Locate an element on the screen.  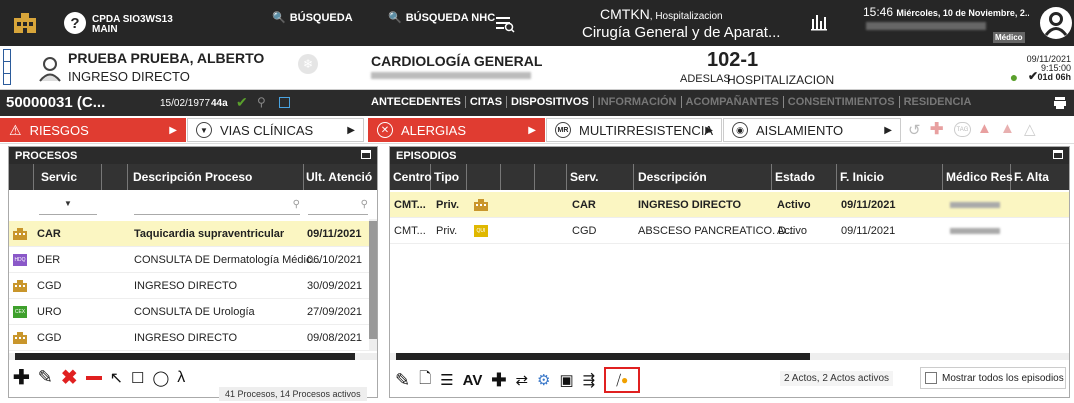
user-avatar-icon is located at coordinates (1056, 23).